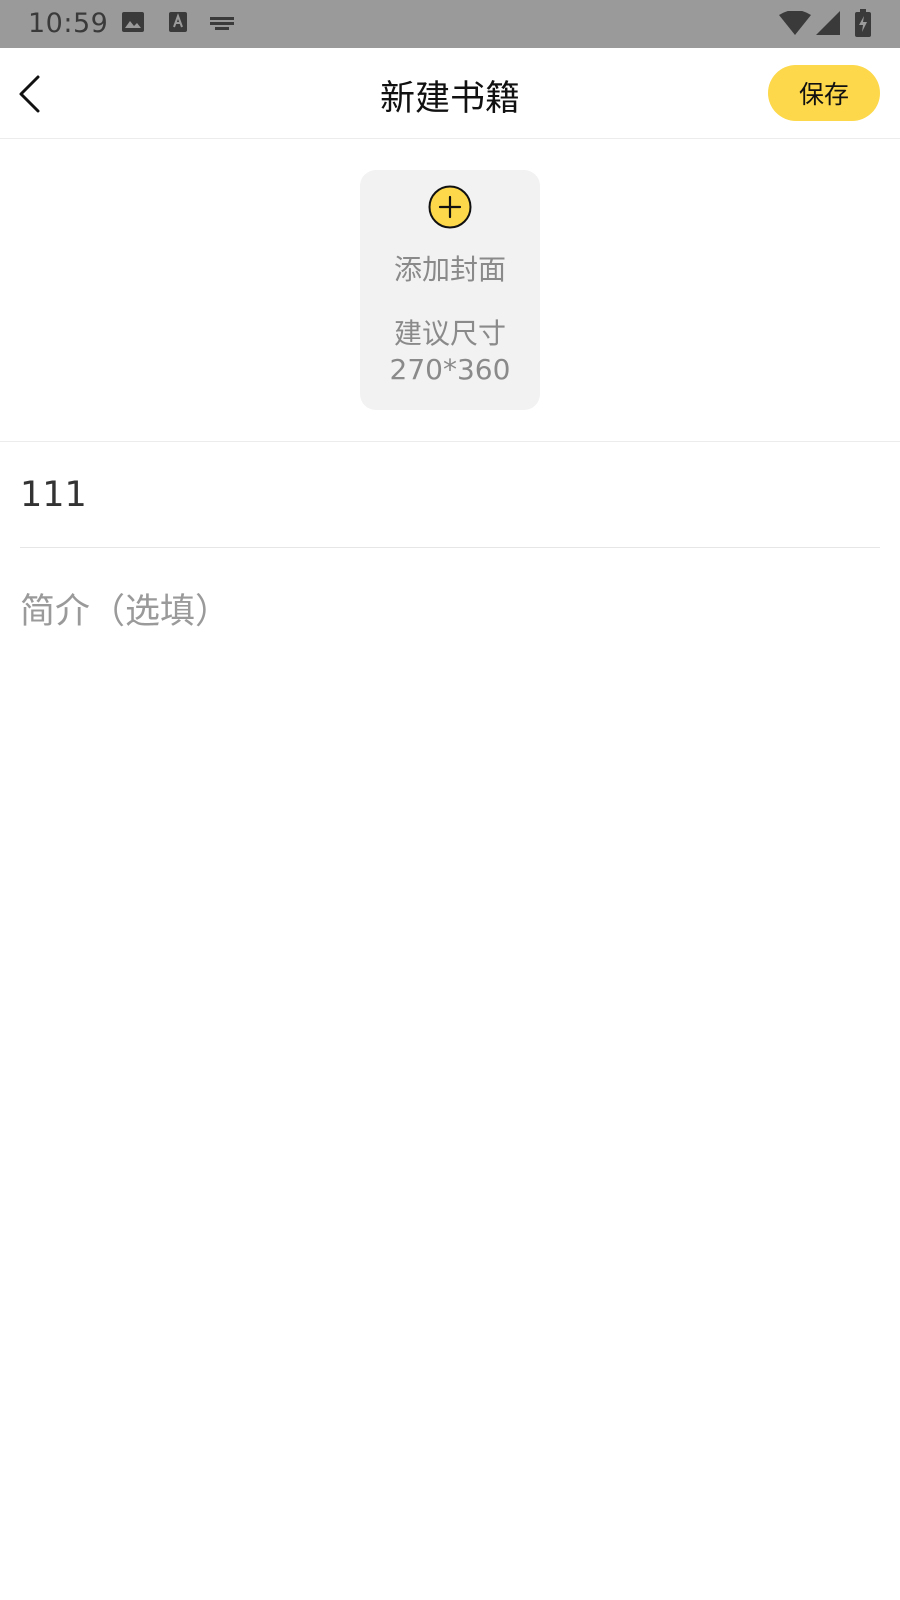 The height and width of the screenshot is (1600, 900). What do you see at coordinates (449, 333) in the screenshot?
I see `cover-size-hint: 建议尺寸` at bounding box center [449, 333].